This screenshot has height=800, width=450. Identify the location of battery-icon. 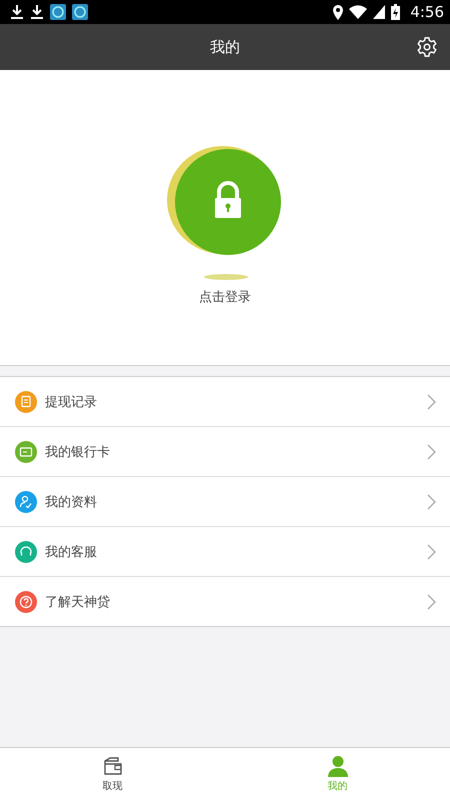
(395, 12).